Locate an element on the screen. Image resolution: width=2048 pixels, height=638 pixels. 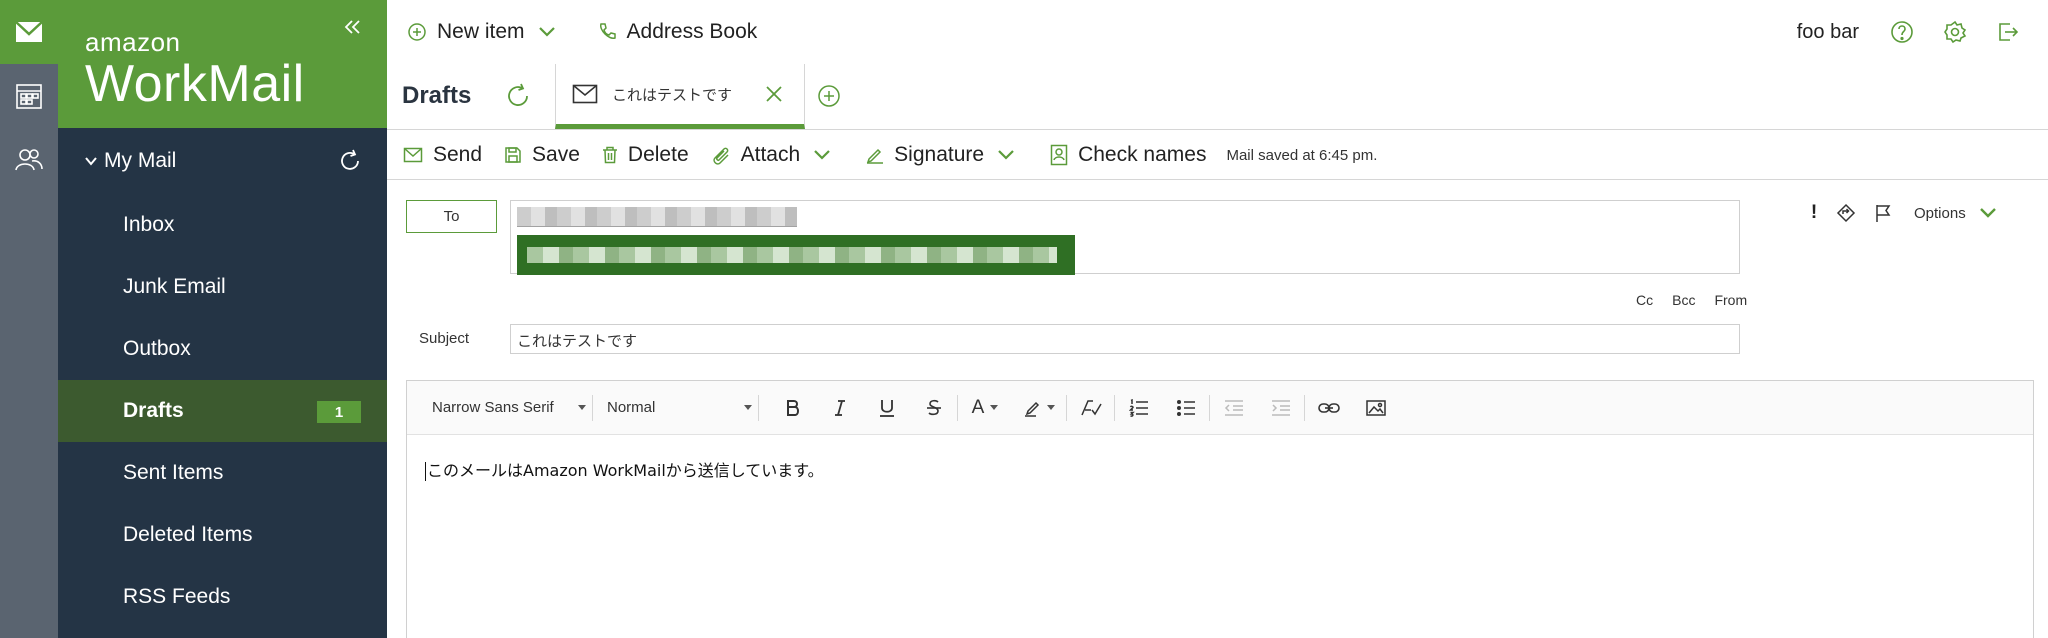
new-item-label: New item is located at coordinates (481, 31).